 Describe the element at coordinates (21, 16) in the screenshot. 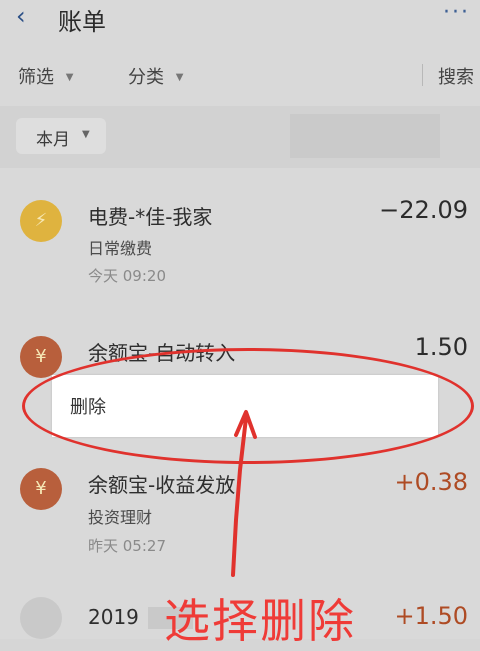

I see `back-chevron-icon: ‹` at that location.